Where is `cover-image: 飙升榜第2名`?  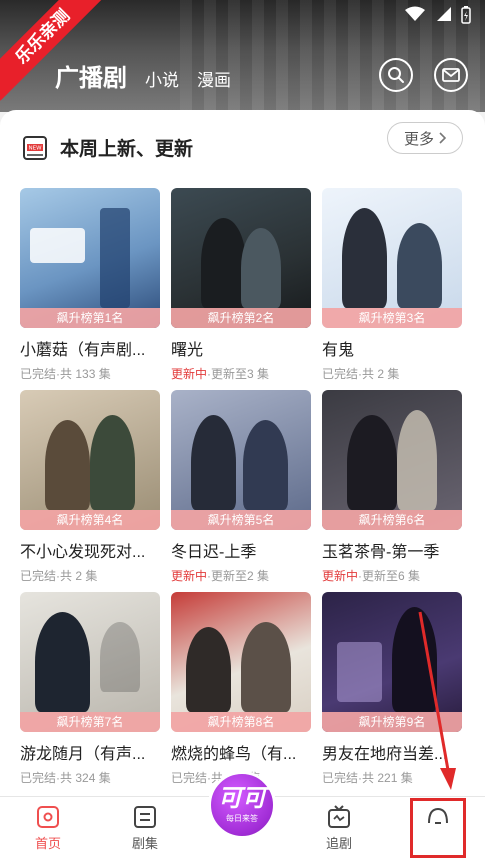 cover-image: 飙升榜第2名 is located at coordinates (241, 258).